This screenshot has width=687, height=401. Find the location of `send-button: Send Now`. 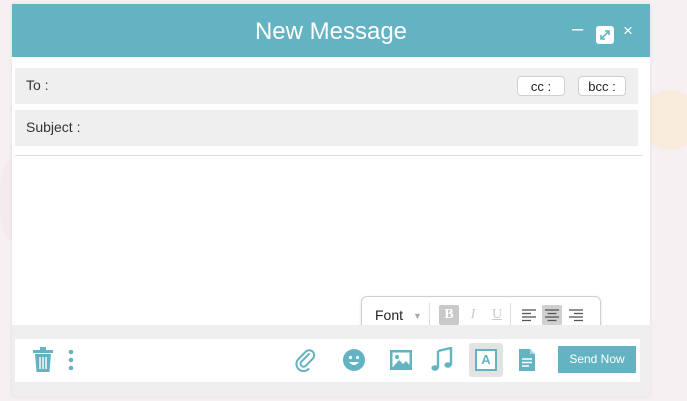

send-button: Send Now is located at coordinates (597, 359).